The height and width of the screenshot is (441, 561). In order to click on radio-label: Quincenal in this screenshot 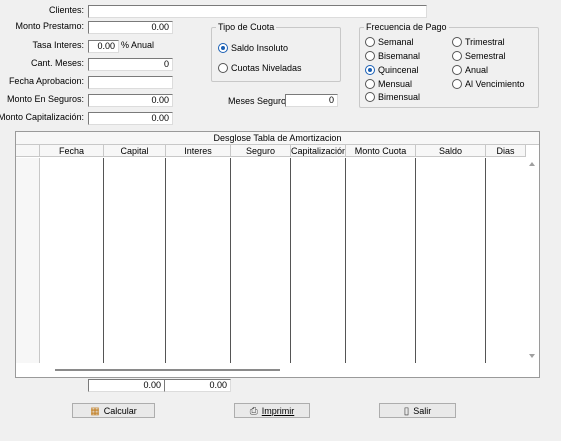, I will do `click(398, 70)`.